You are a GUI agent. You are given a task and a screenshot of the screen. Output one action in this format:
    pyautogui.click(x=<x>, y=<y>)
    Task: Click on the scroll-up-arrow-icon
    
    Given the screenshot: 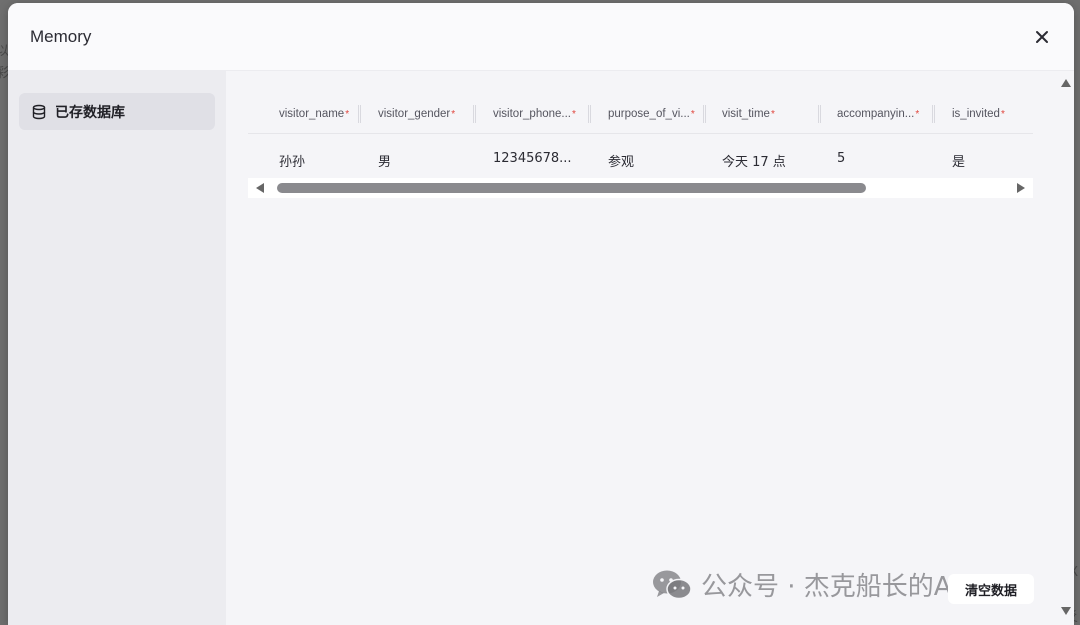 What is the action you would take?
    pyautogui.click(x=1066, y=83)
    